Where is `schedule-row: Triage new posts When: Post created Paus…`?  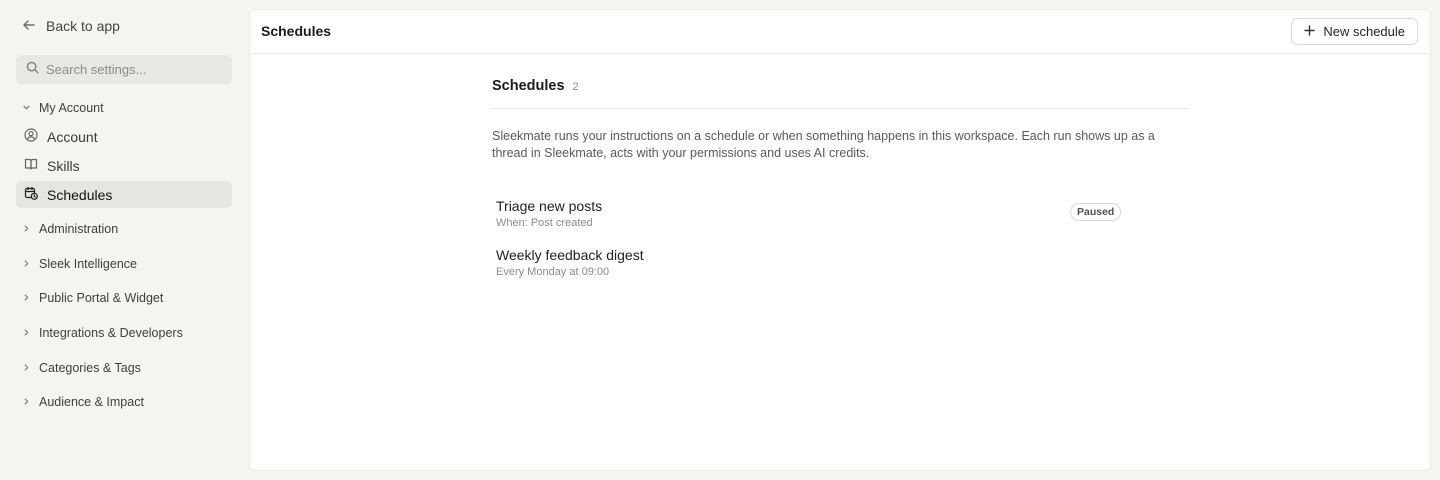
schedule-row: Triage new posts When: Post created Paus… is located at coordinates (842, 222).